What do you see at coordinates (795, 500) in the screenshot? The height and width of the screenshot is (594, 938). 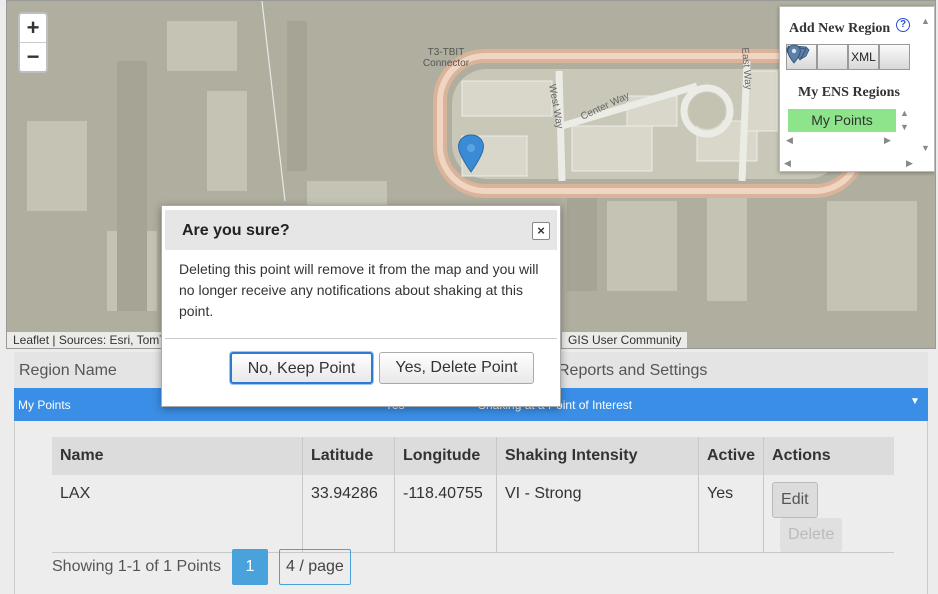 I see `edit-button: Edit` at bounding box center [795, 500].